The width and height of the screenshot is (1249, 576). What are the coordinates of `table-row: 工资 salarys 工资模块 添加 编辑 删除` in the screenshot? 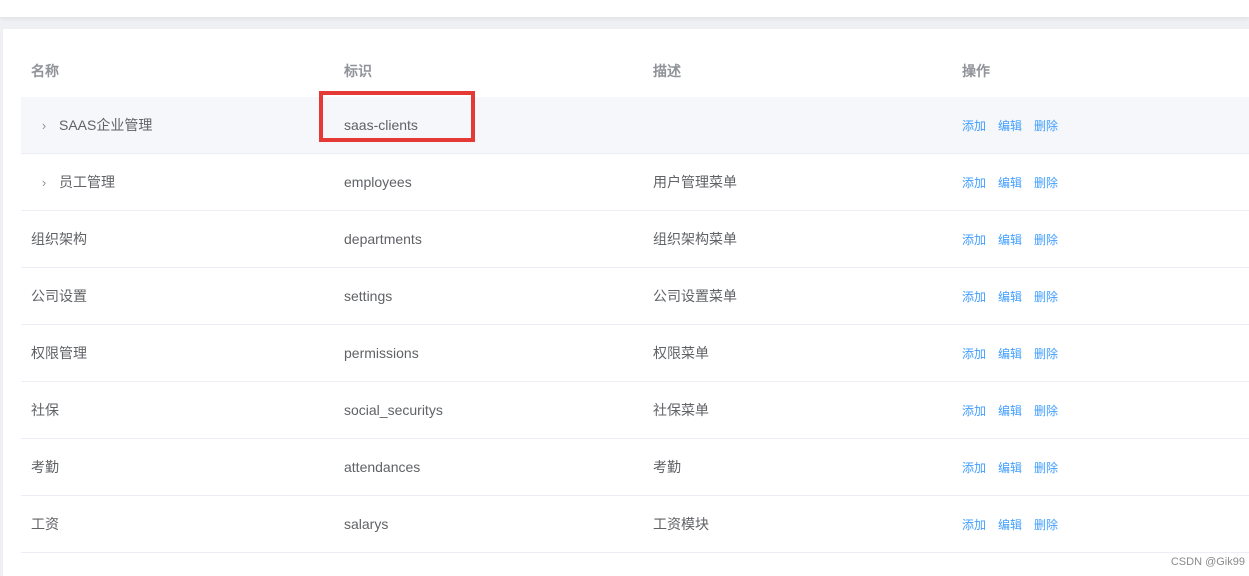 It's located at (635, 524).